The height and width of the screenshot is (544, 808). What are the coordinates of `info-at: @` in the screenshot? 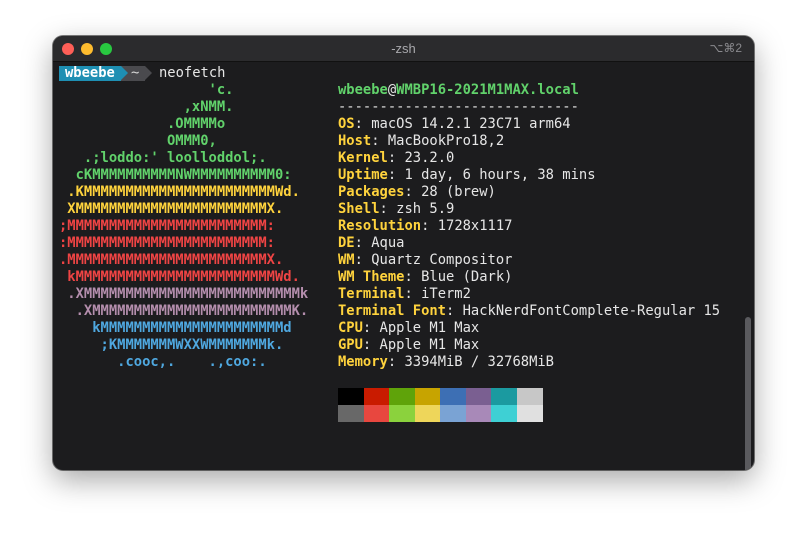 It's located at (392, 90).